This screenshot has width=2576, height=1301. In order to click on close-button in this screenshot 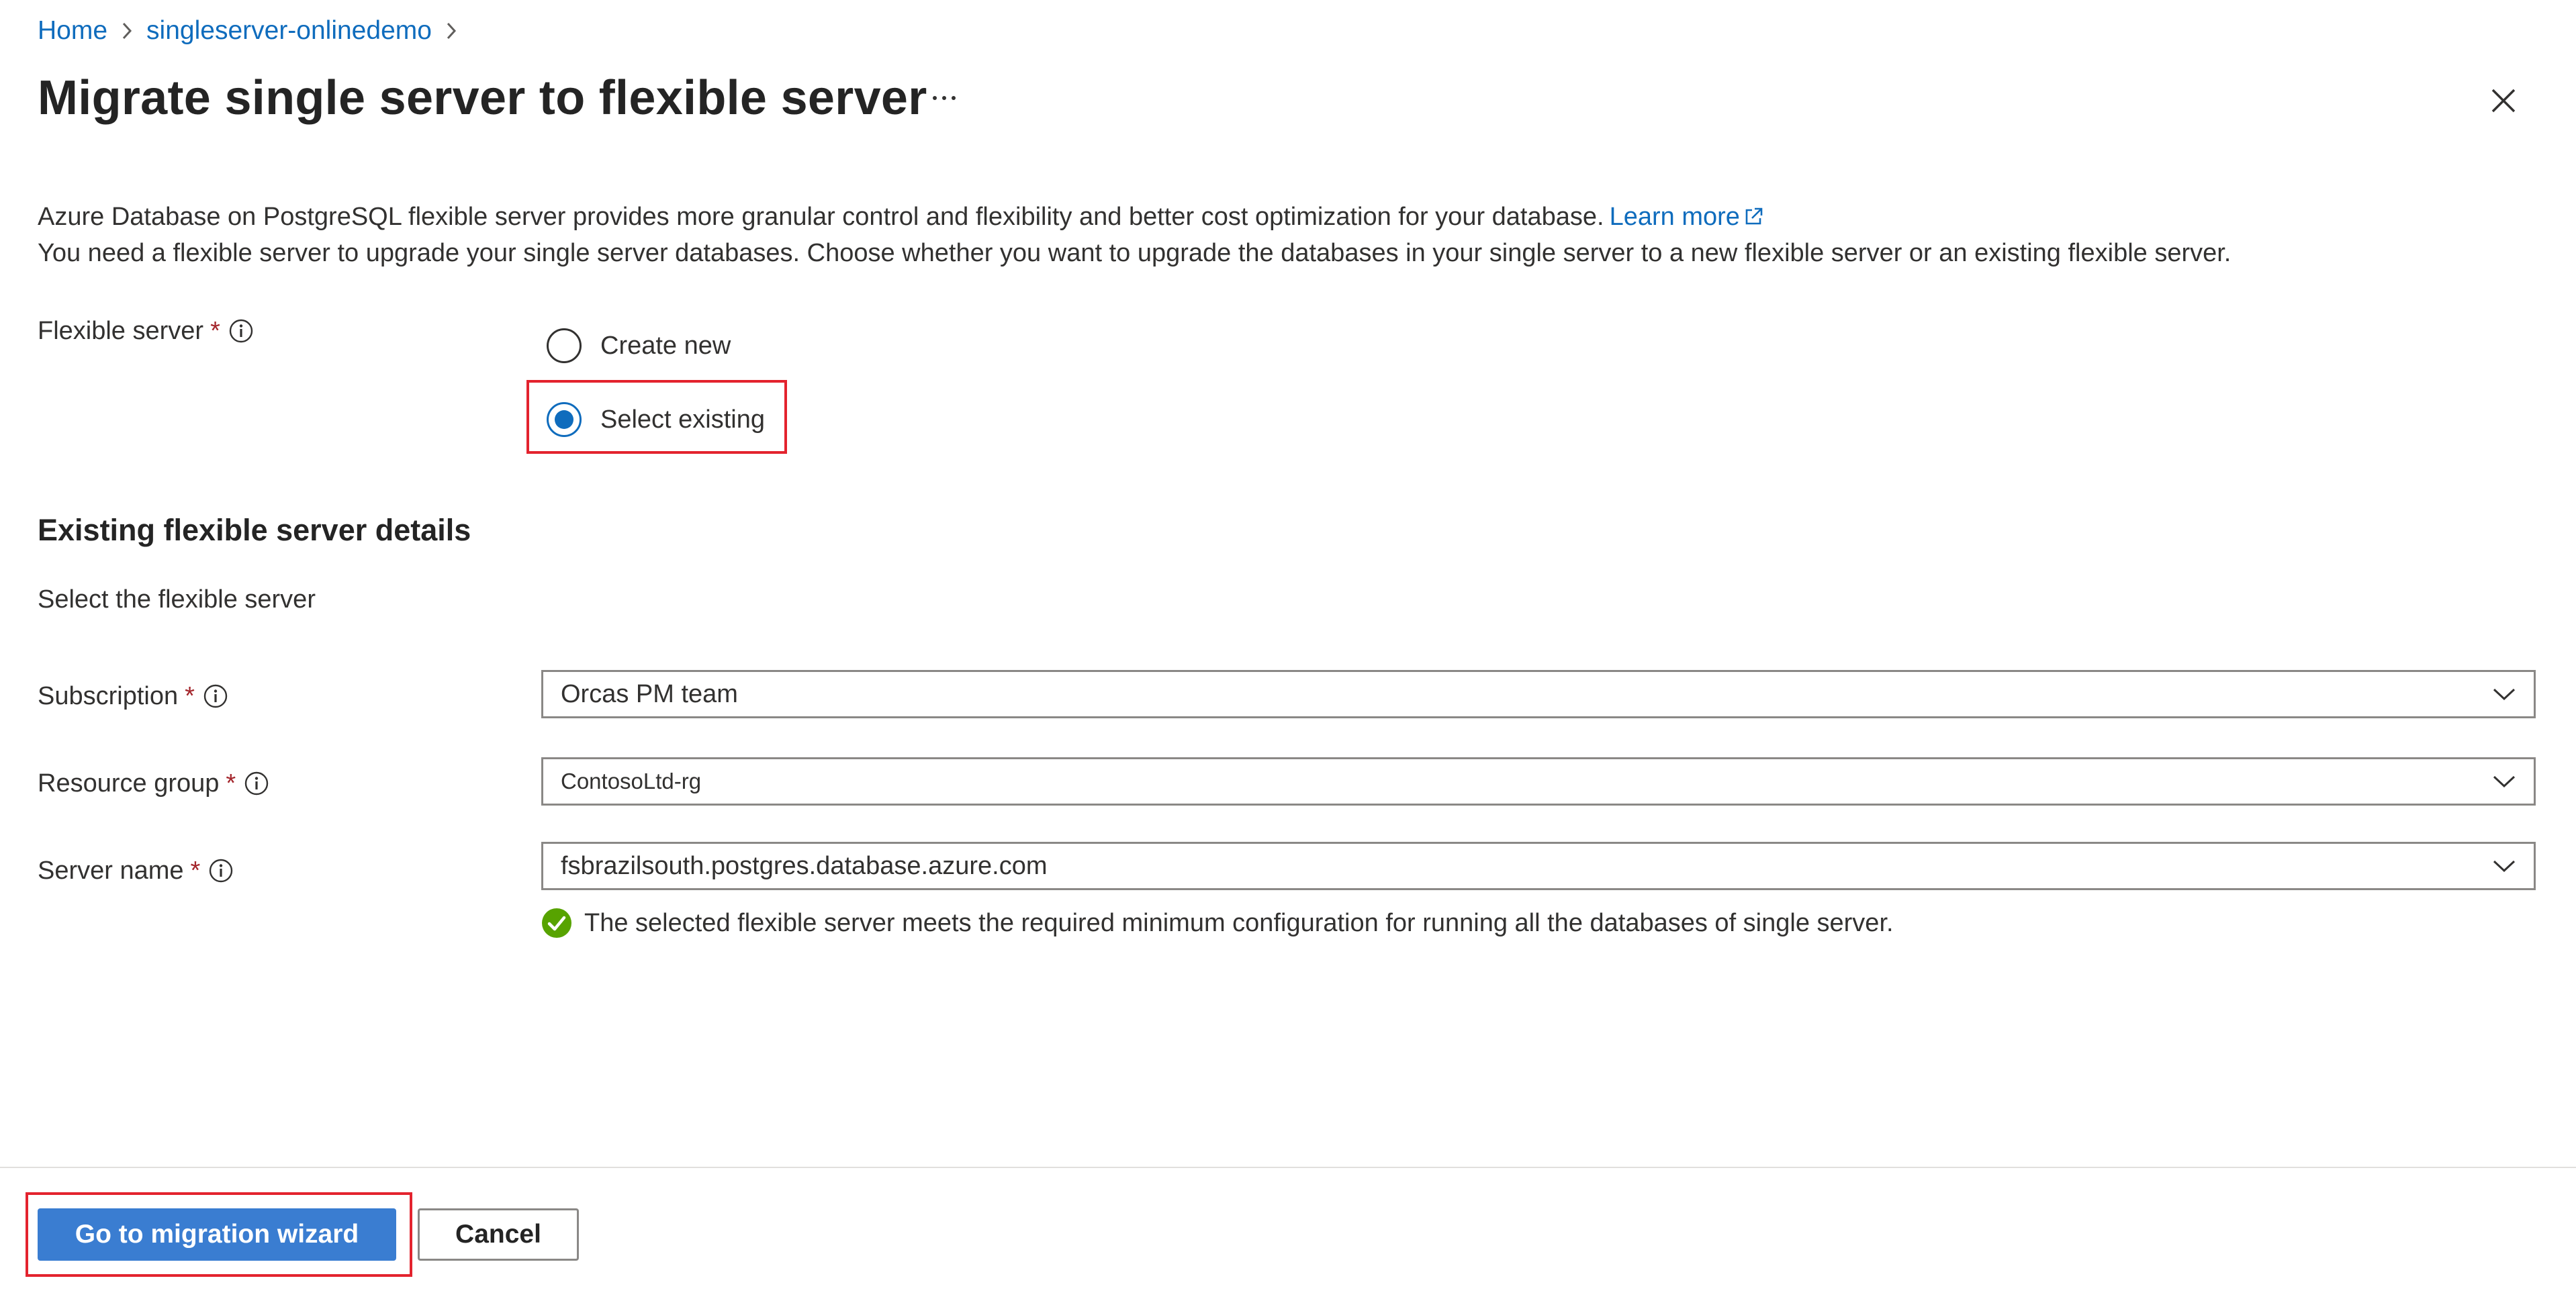, I will do `click(2503, 100)`.